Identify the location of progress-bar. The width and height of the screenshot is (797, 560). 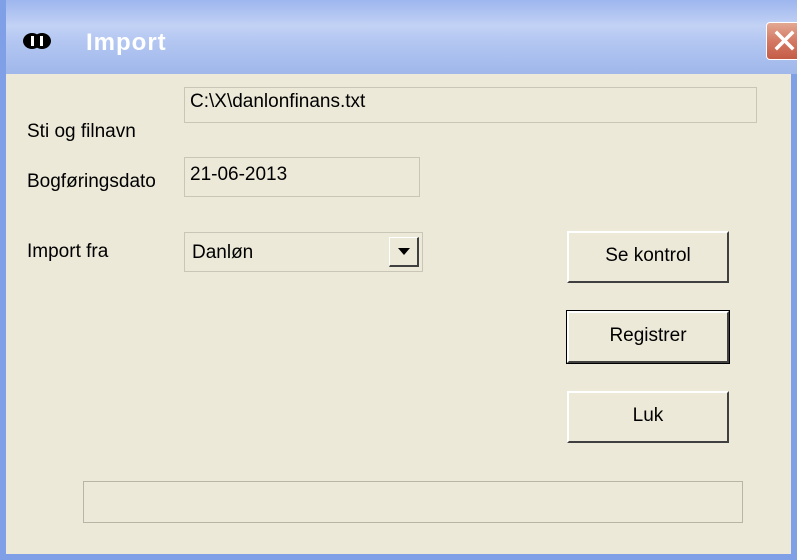
(413, 502).